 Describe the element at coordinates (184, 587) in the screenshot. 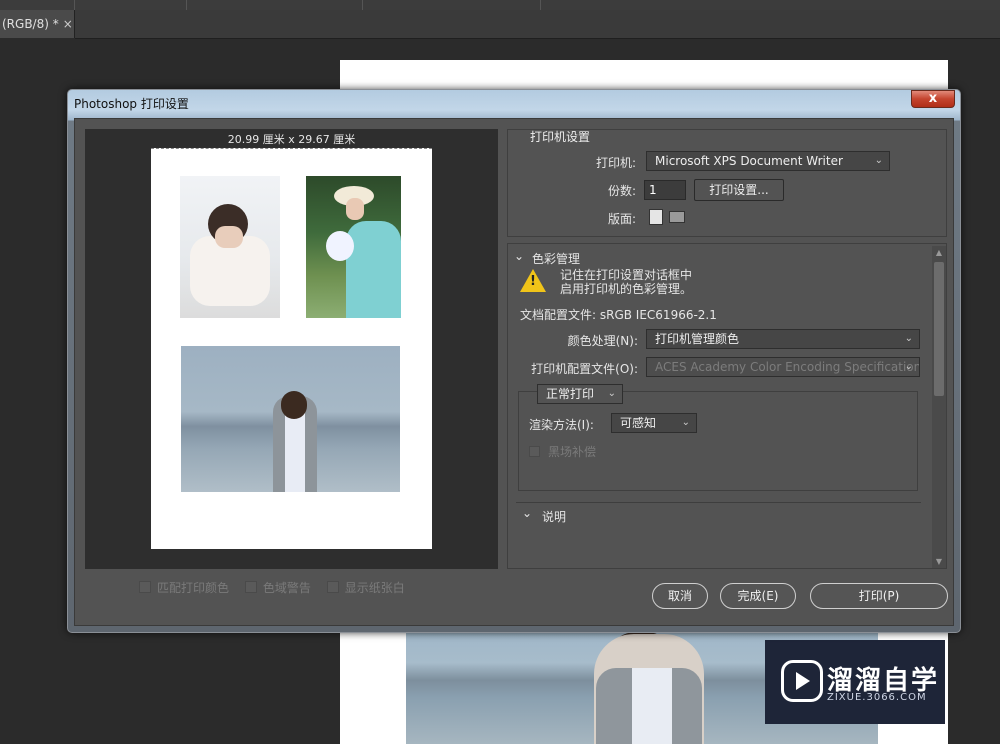

I see `match-print-colors-checkbox: 匹配打印颜色` at that location.